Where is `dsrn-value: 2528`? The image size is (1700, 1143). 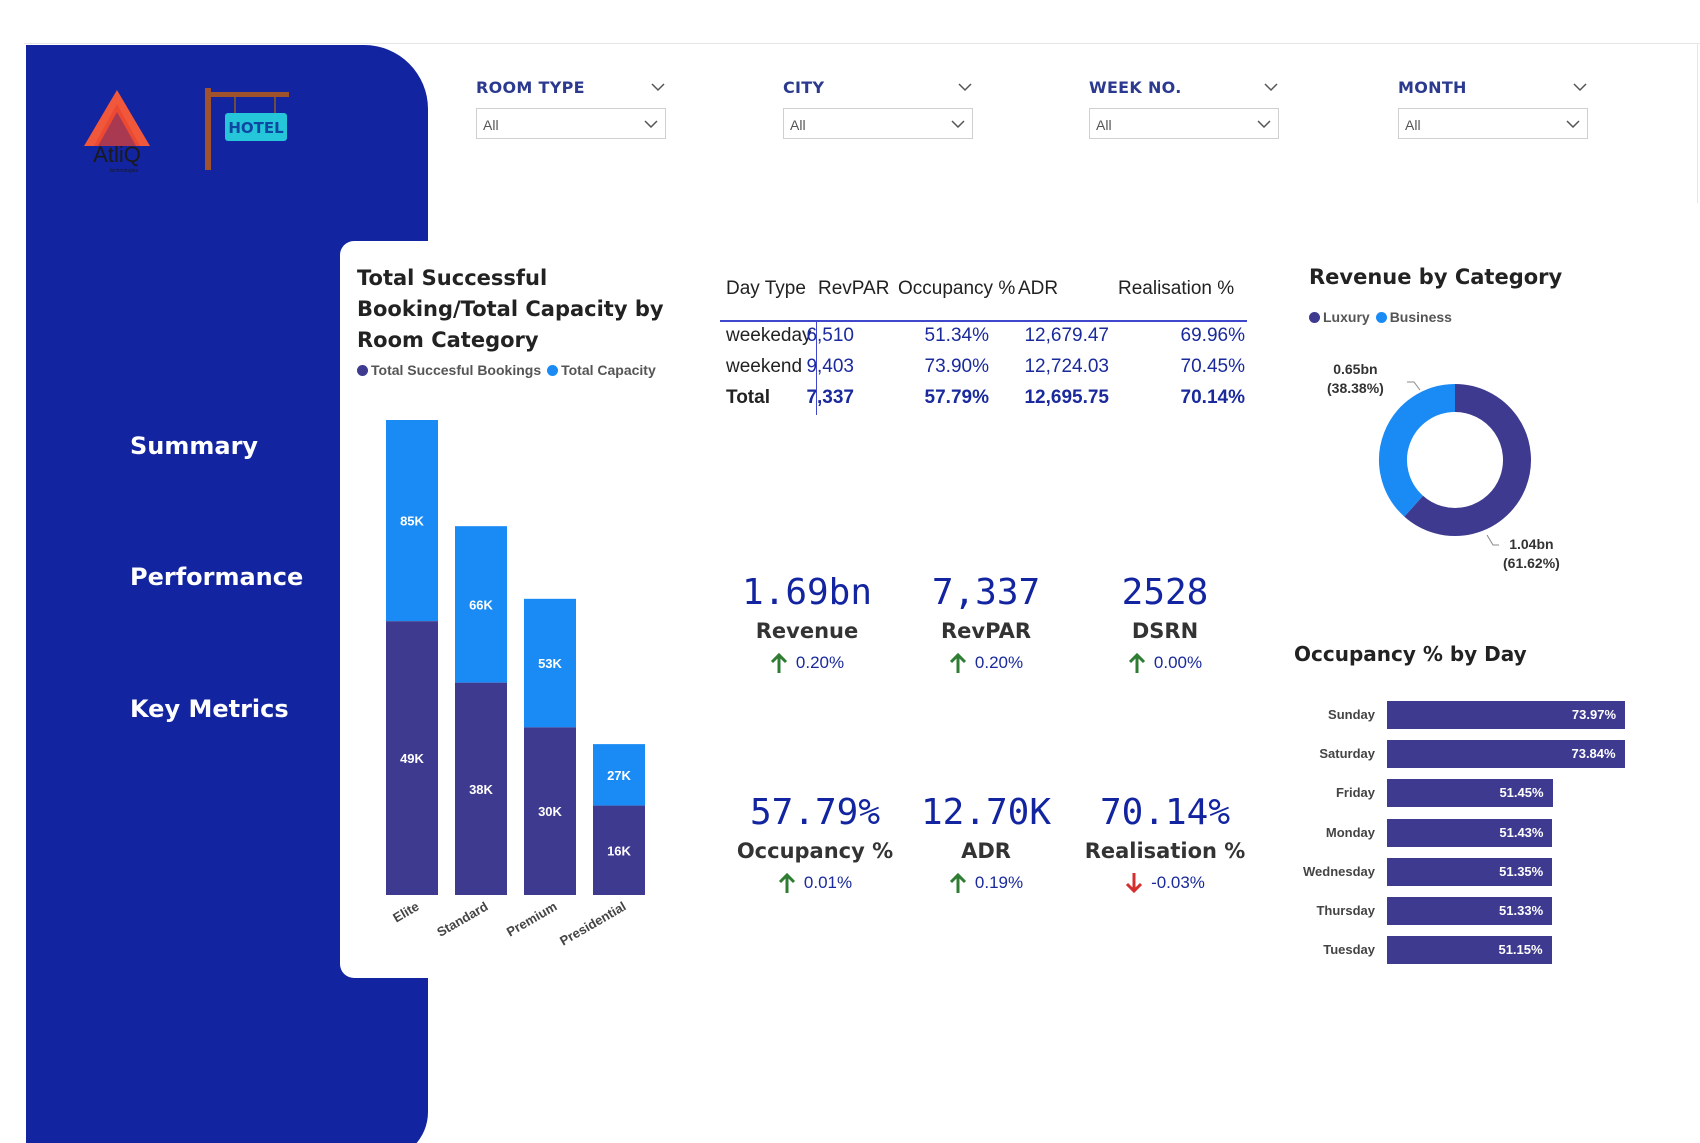
dsrn-value: 2528 is located at coordinates (1165, 592).